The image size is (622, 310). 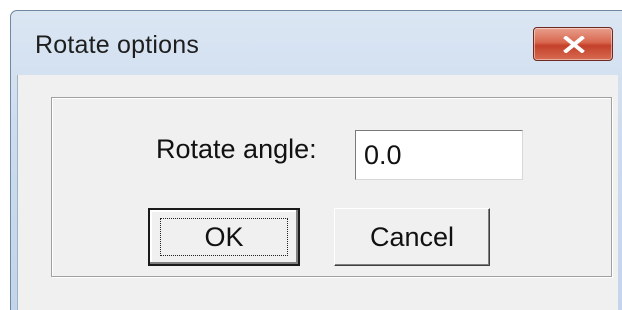 I want to click on close-x-icon, so click(x=574, y=44).